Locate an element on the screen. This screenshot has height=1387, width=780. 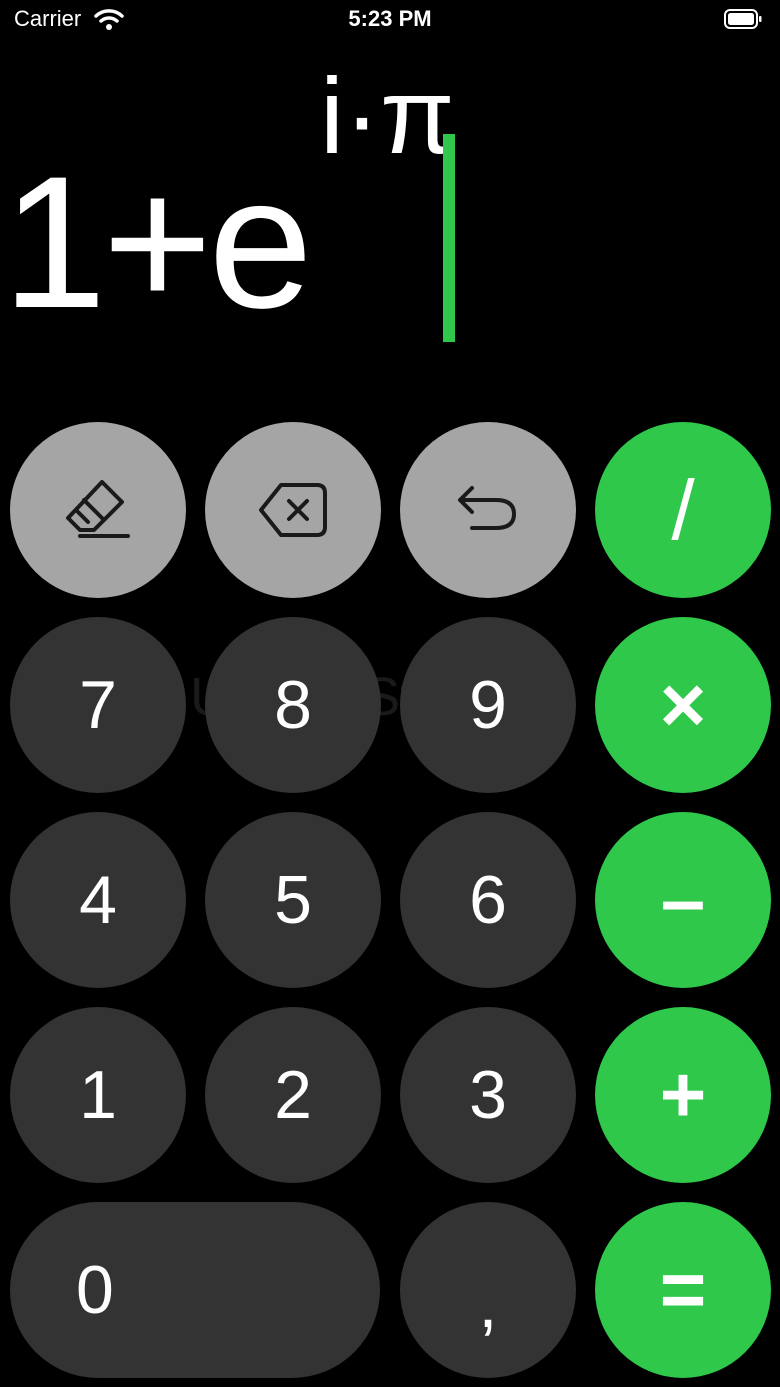
digit-4-button: 4 is located at coordinates (98, 900).